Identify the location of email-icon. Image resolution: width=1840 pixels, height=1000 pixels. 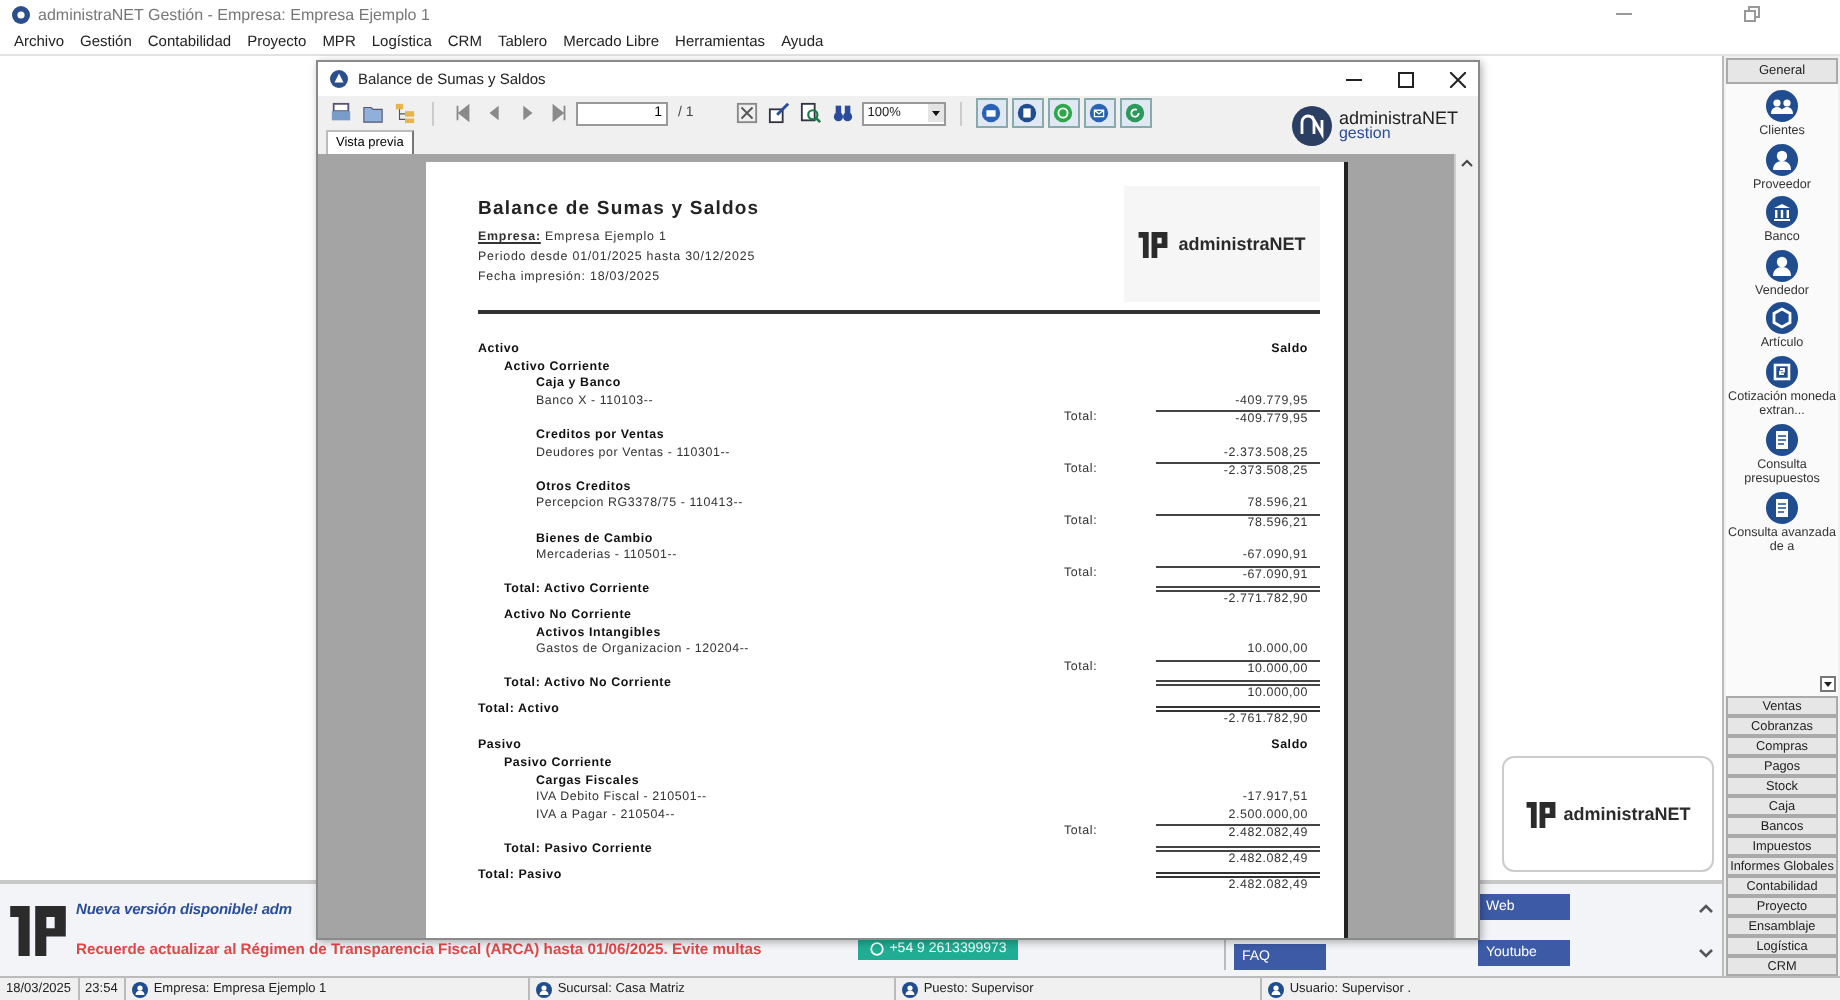
(991, 113).